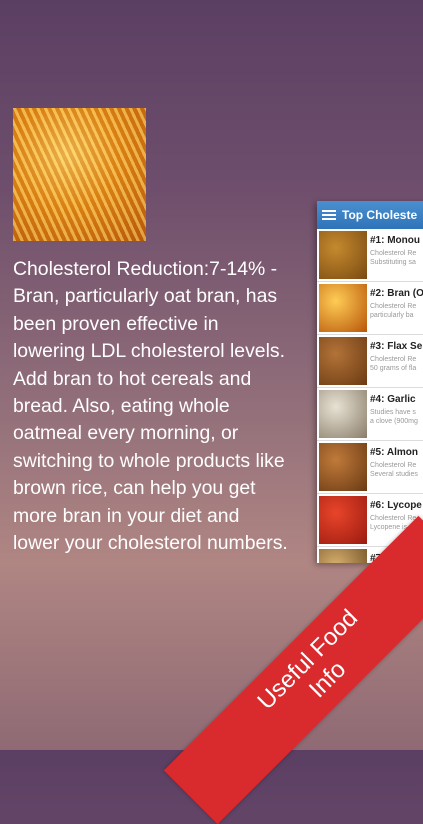 The height and width of the screenshot is (824, 423). I want to click on list-item: #1: Monou Cholesterol Re Substituting sa, so click(370, 255).